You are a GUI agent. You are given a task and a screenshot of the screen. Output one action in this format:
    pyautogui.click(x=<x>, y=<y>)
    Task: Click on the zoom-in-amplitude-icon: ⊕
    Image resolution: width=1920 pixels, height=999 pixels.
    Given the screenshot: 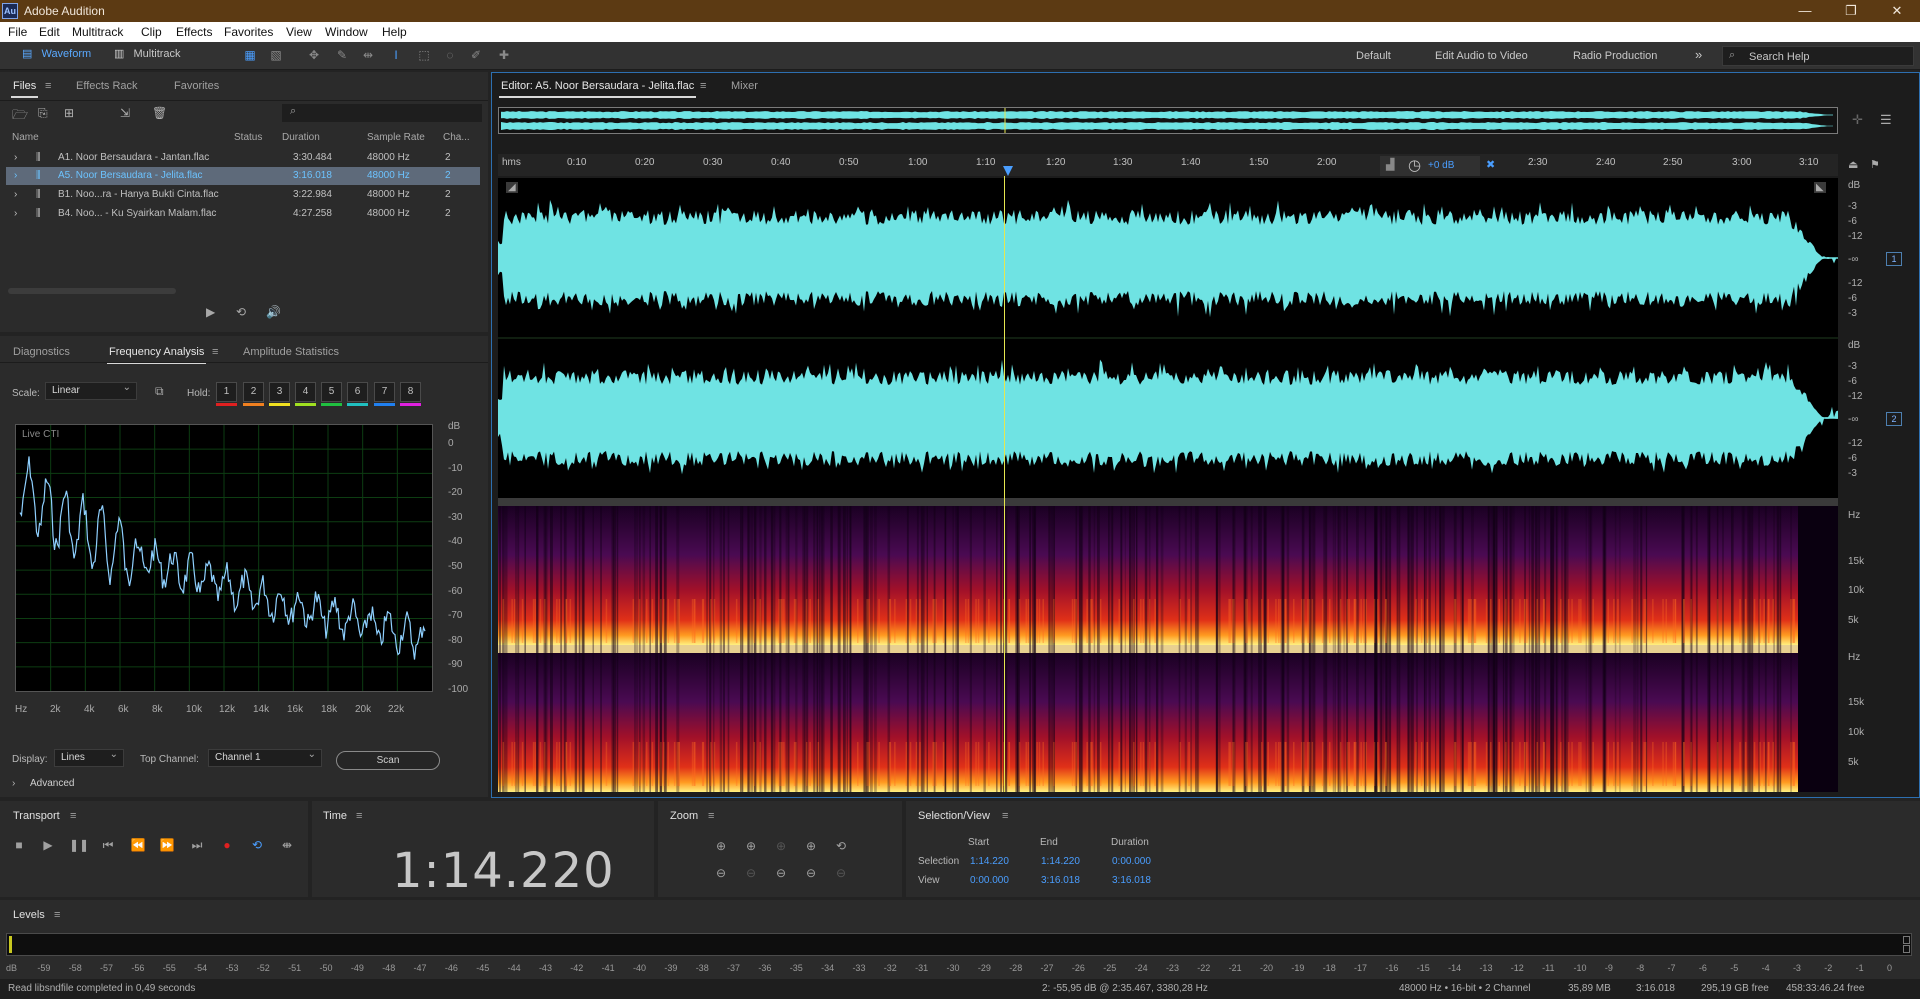 What is the action you would take?
    pyautogui.click(x=721, y=846)
    